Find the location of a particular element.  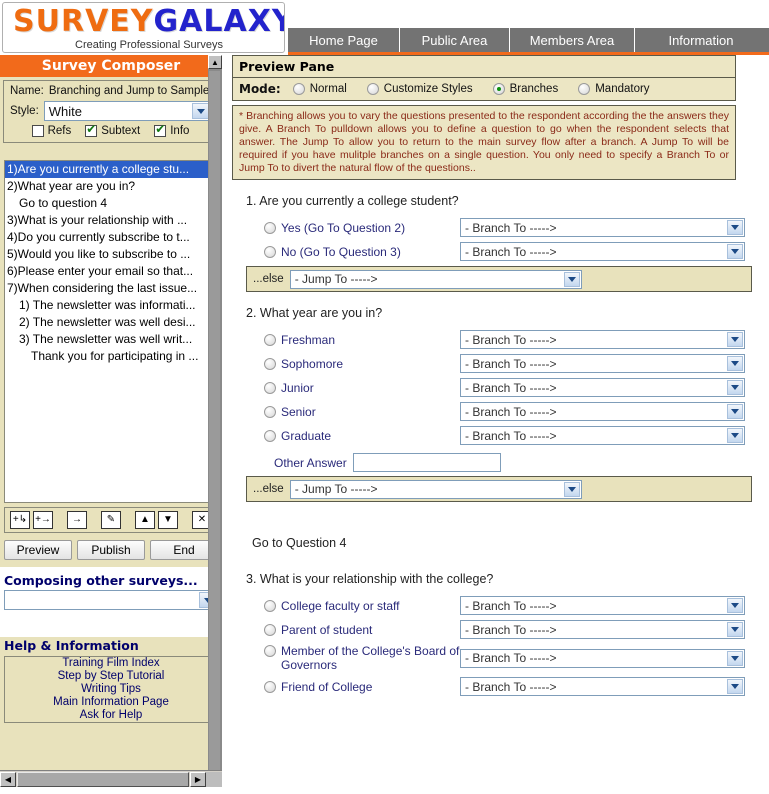

nav-item-public-area: Public Area is located at coordinates (455, 40).